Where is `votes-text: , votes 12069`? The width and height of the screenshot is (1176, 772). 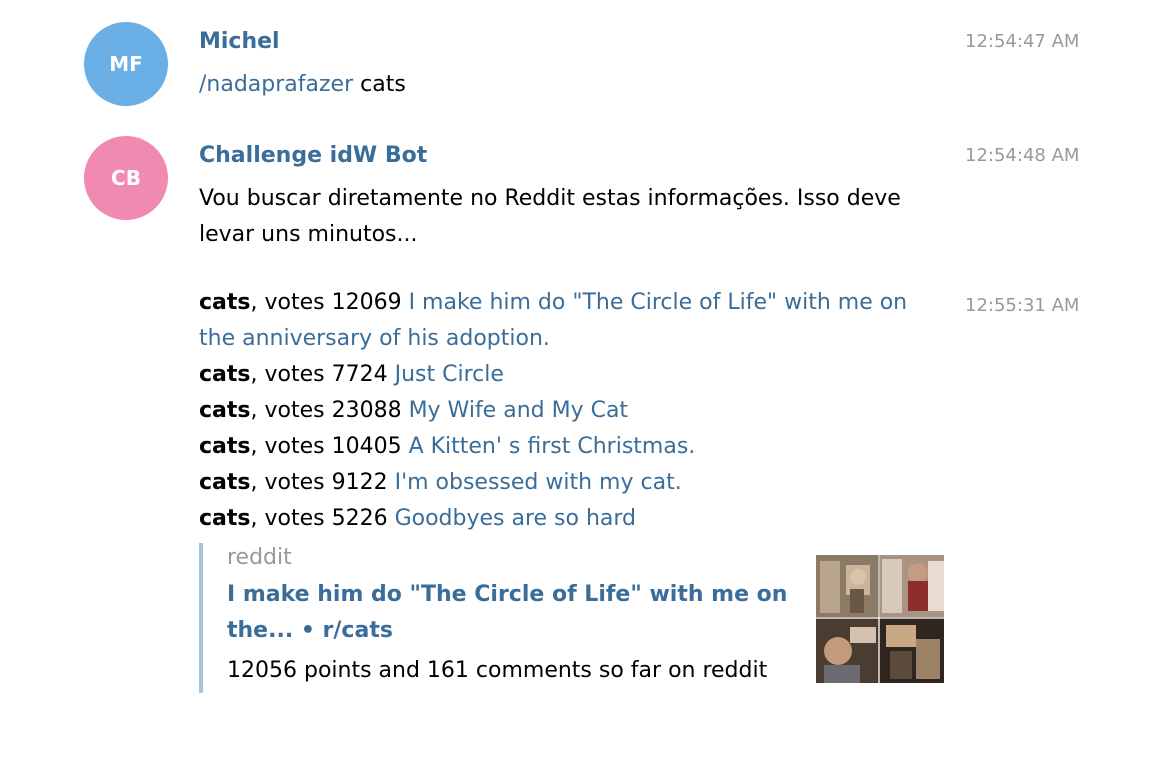
votes-text: , votes 12069 is located at coordinates (329, 302).